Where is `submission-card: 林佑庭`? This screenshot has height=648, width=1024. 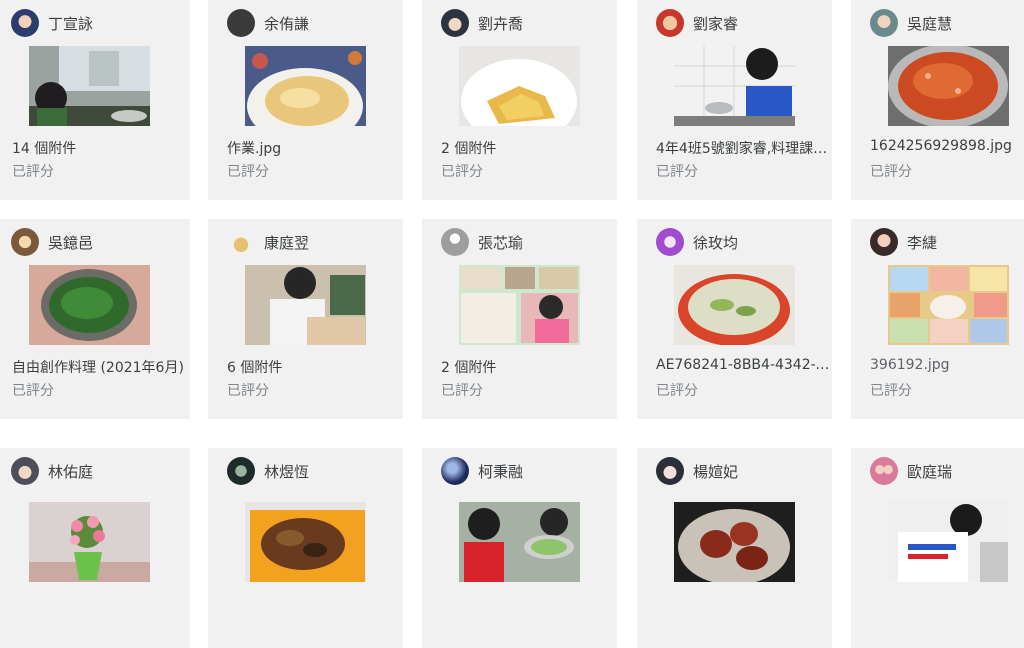 submission-card: 林佑庭 is located at coordinates (95, 548).